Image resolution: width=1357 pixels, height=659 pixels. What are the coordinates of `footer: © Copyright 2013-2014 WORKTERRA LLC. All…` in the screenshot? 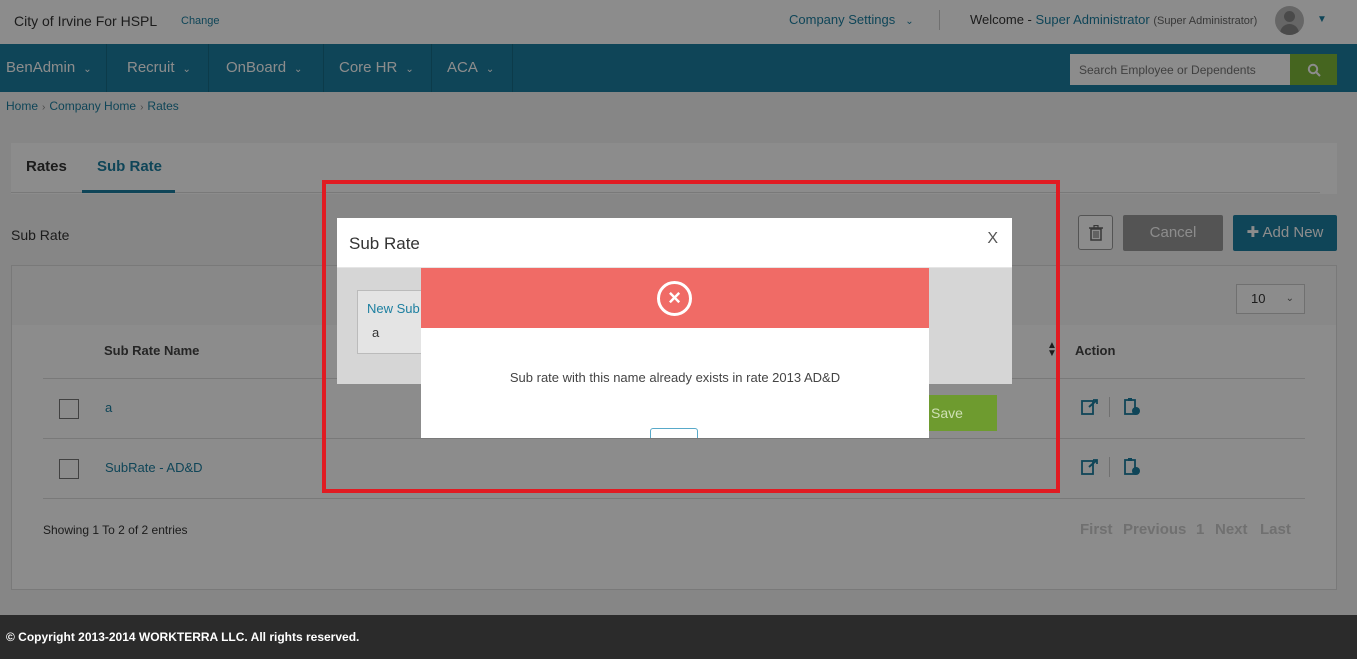 It's located at (678, 637).